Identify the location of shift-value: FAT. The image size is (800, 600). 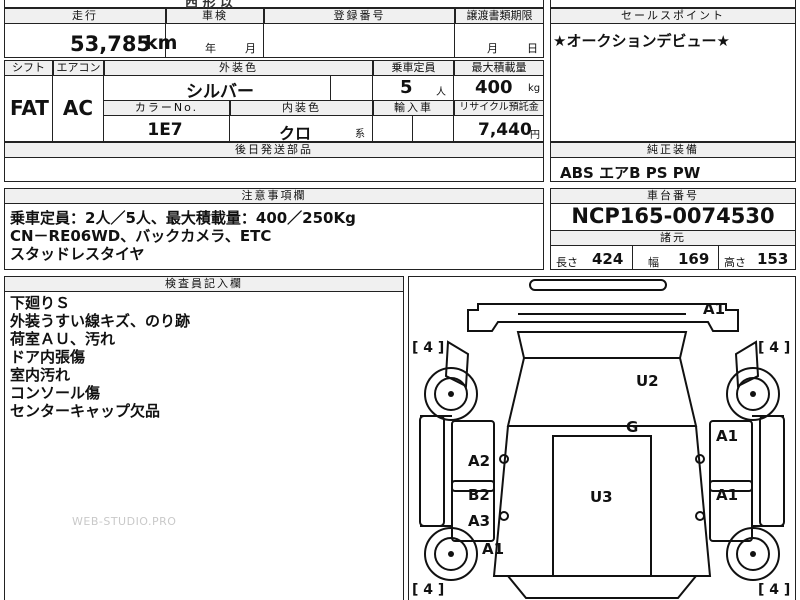
(29, 108).